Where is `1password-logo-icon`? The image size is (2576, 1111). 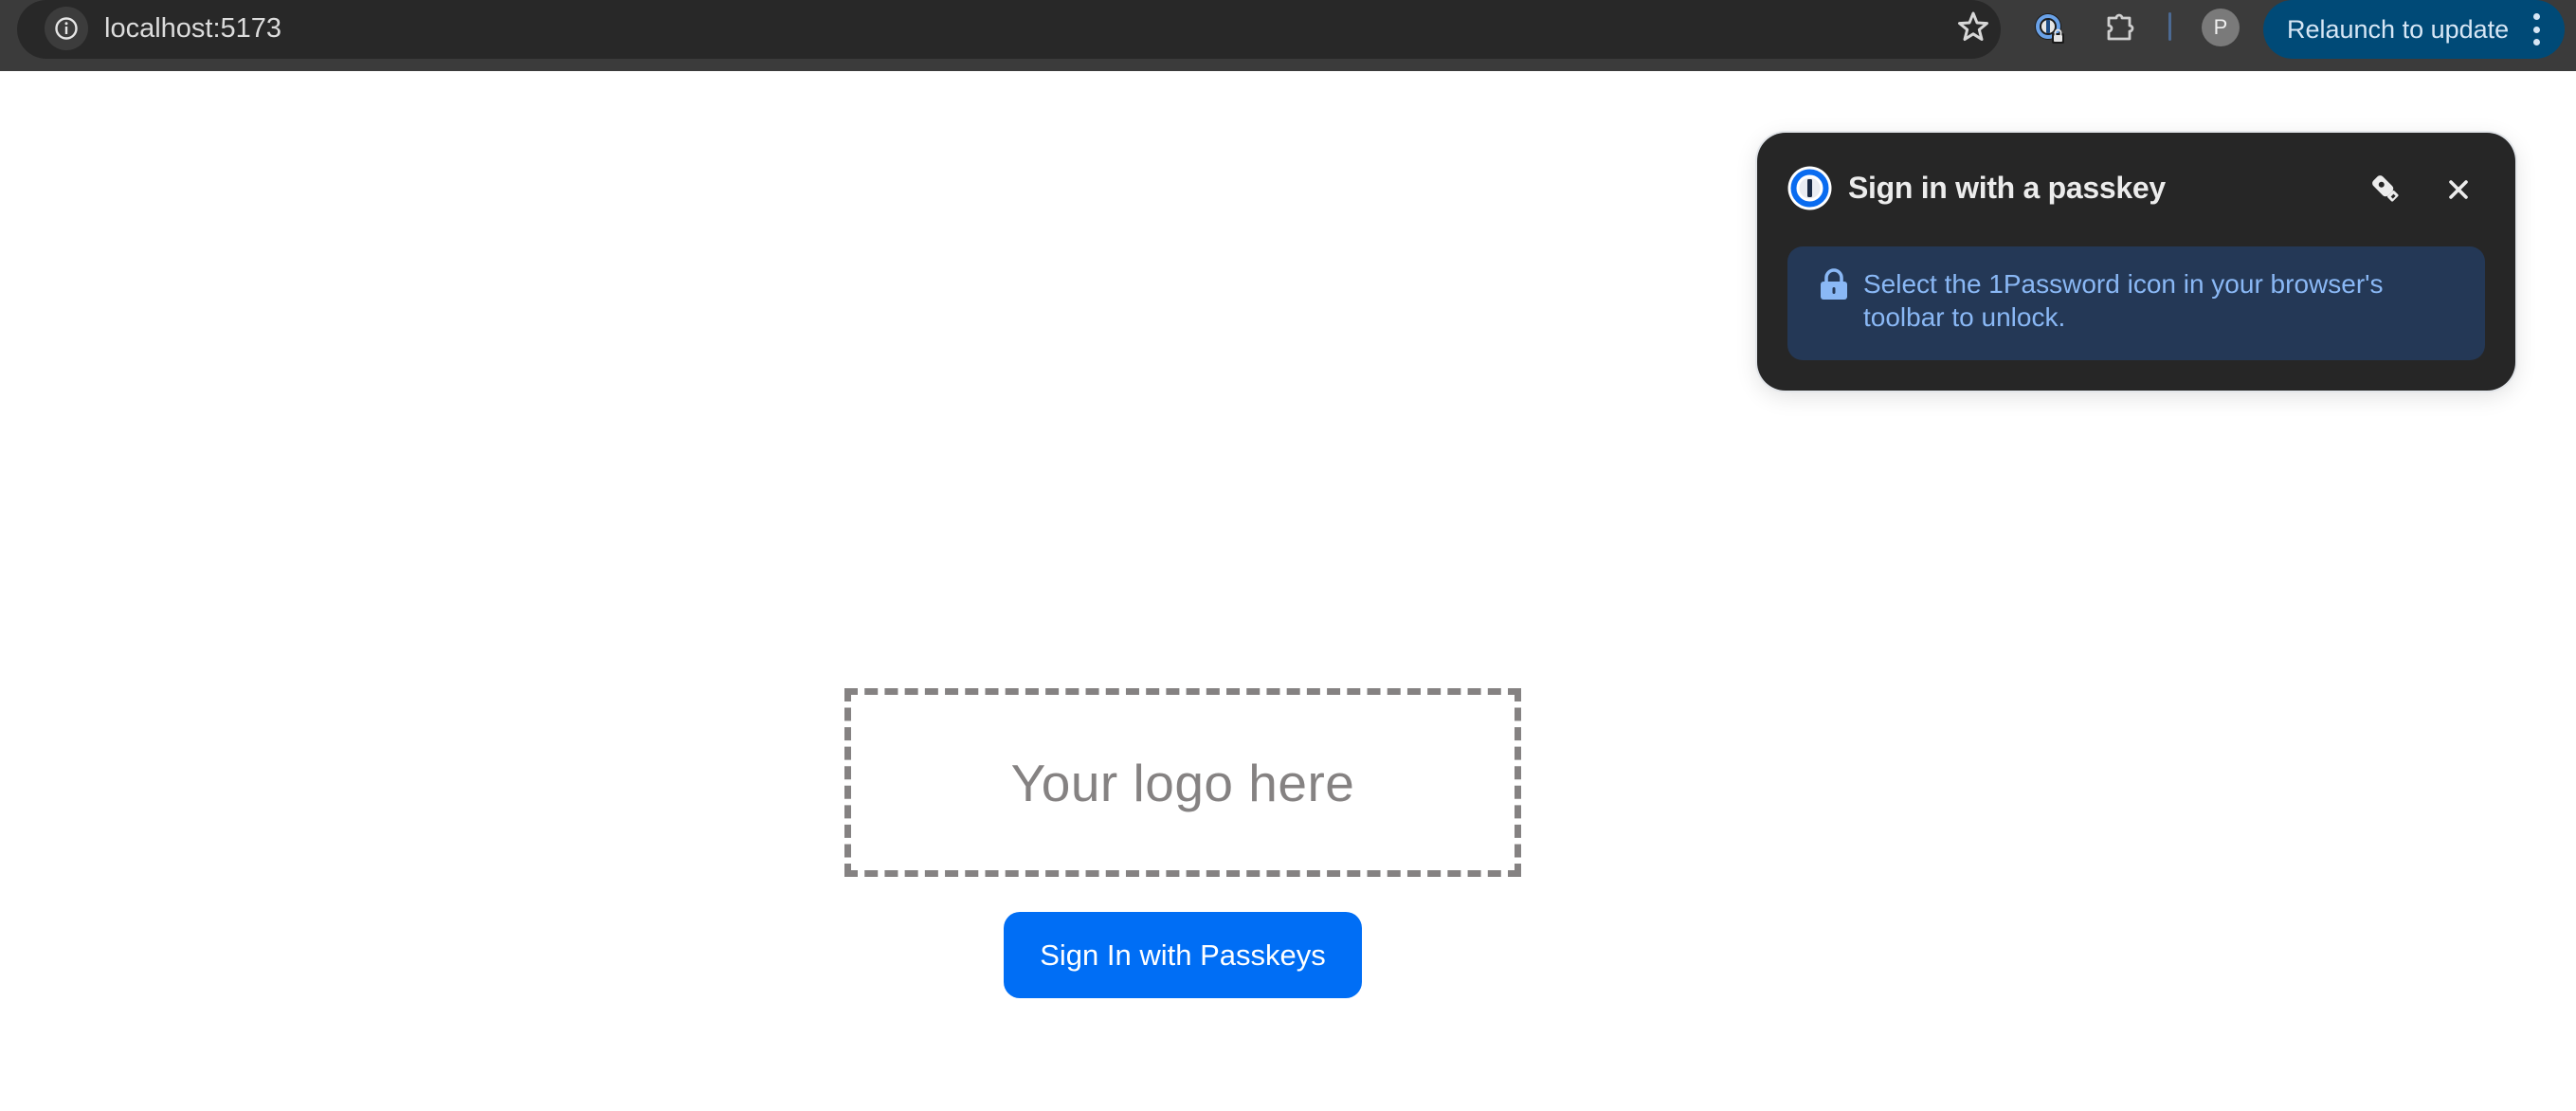
1password-logo-icon is located at coordinates (1809, 188).